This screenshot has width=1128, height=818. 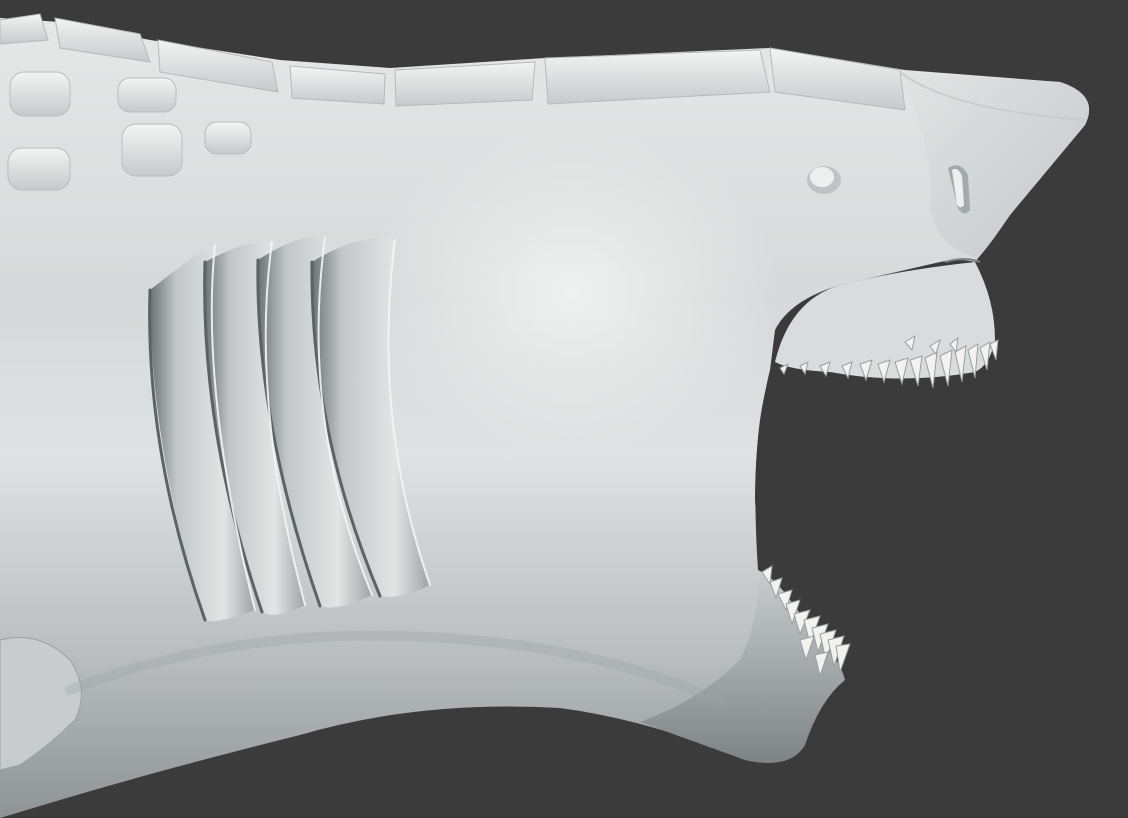 I want to click on eye, so click(x=824, y=180).